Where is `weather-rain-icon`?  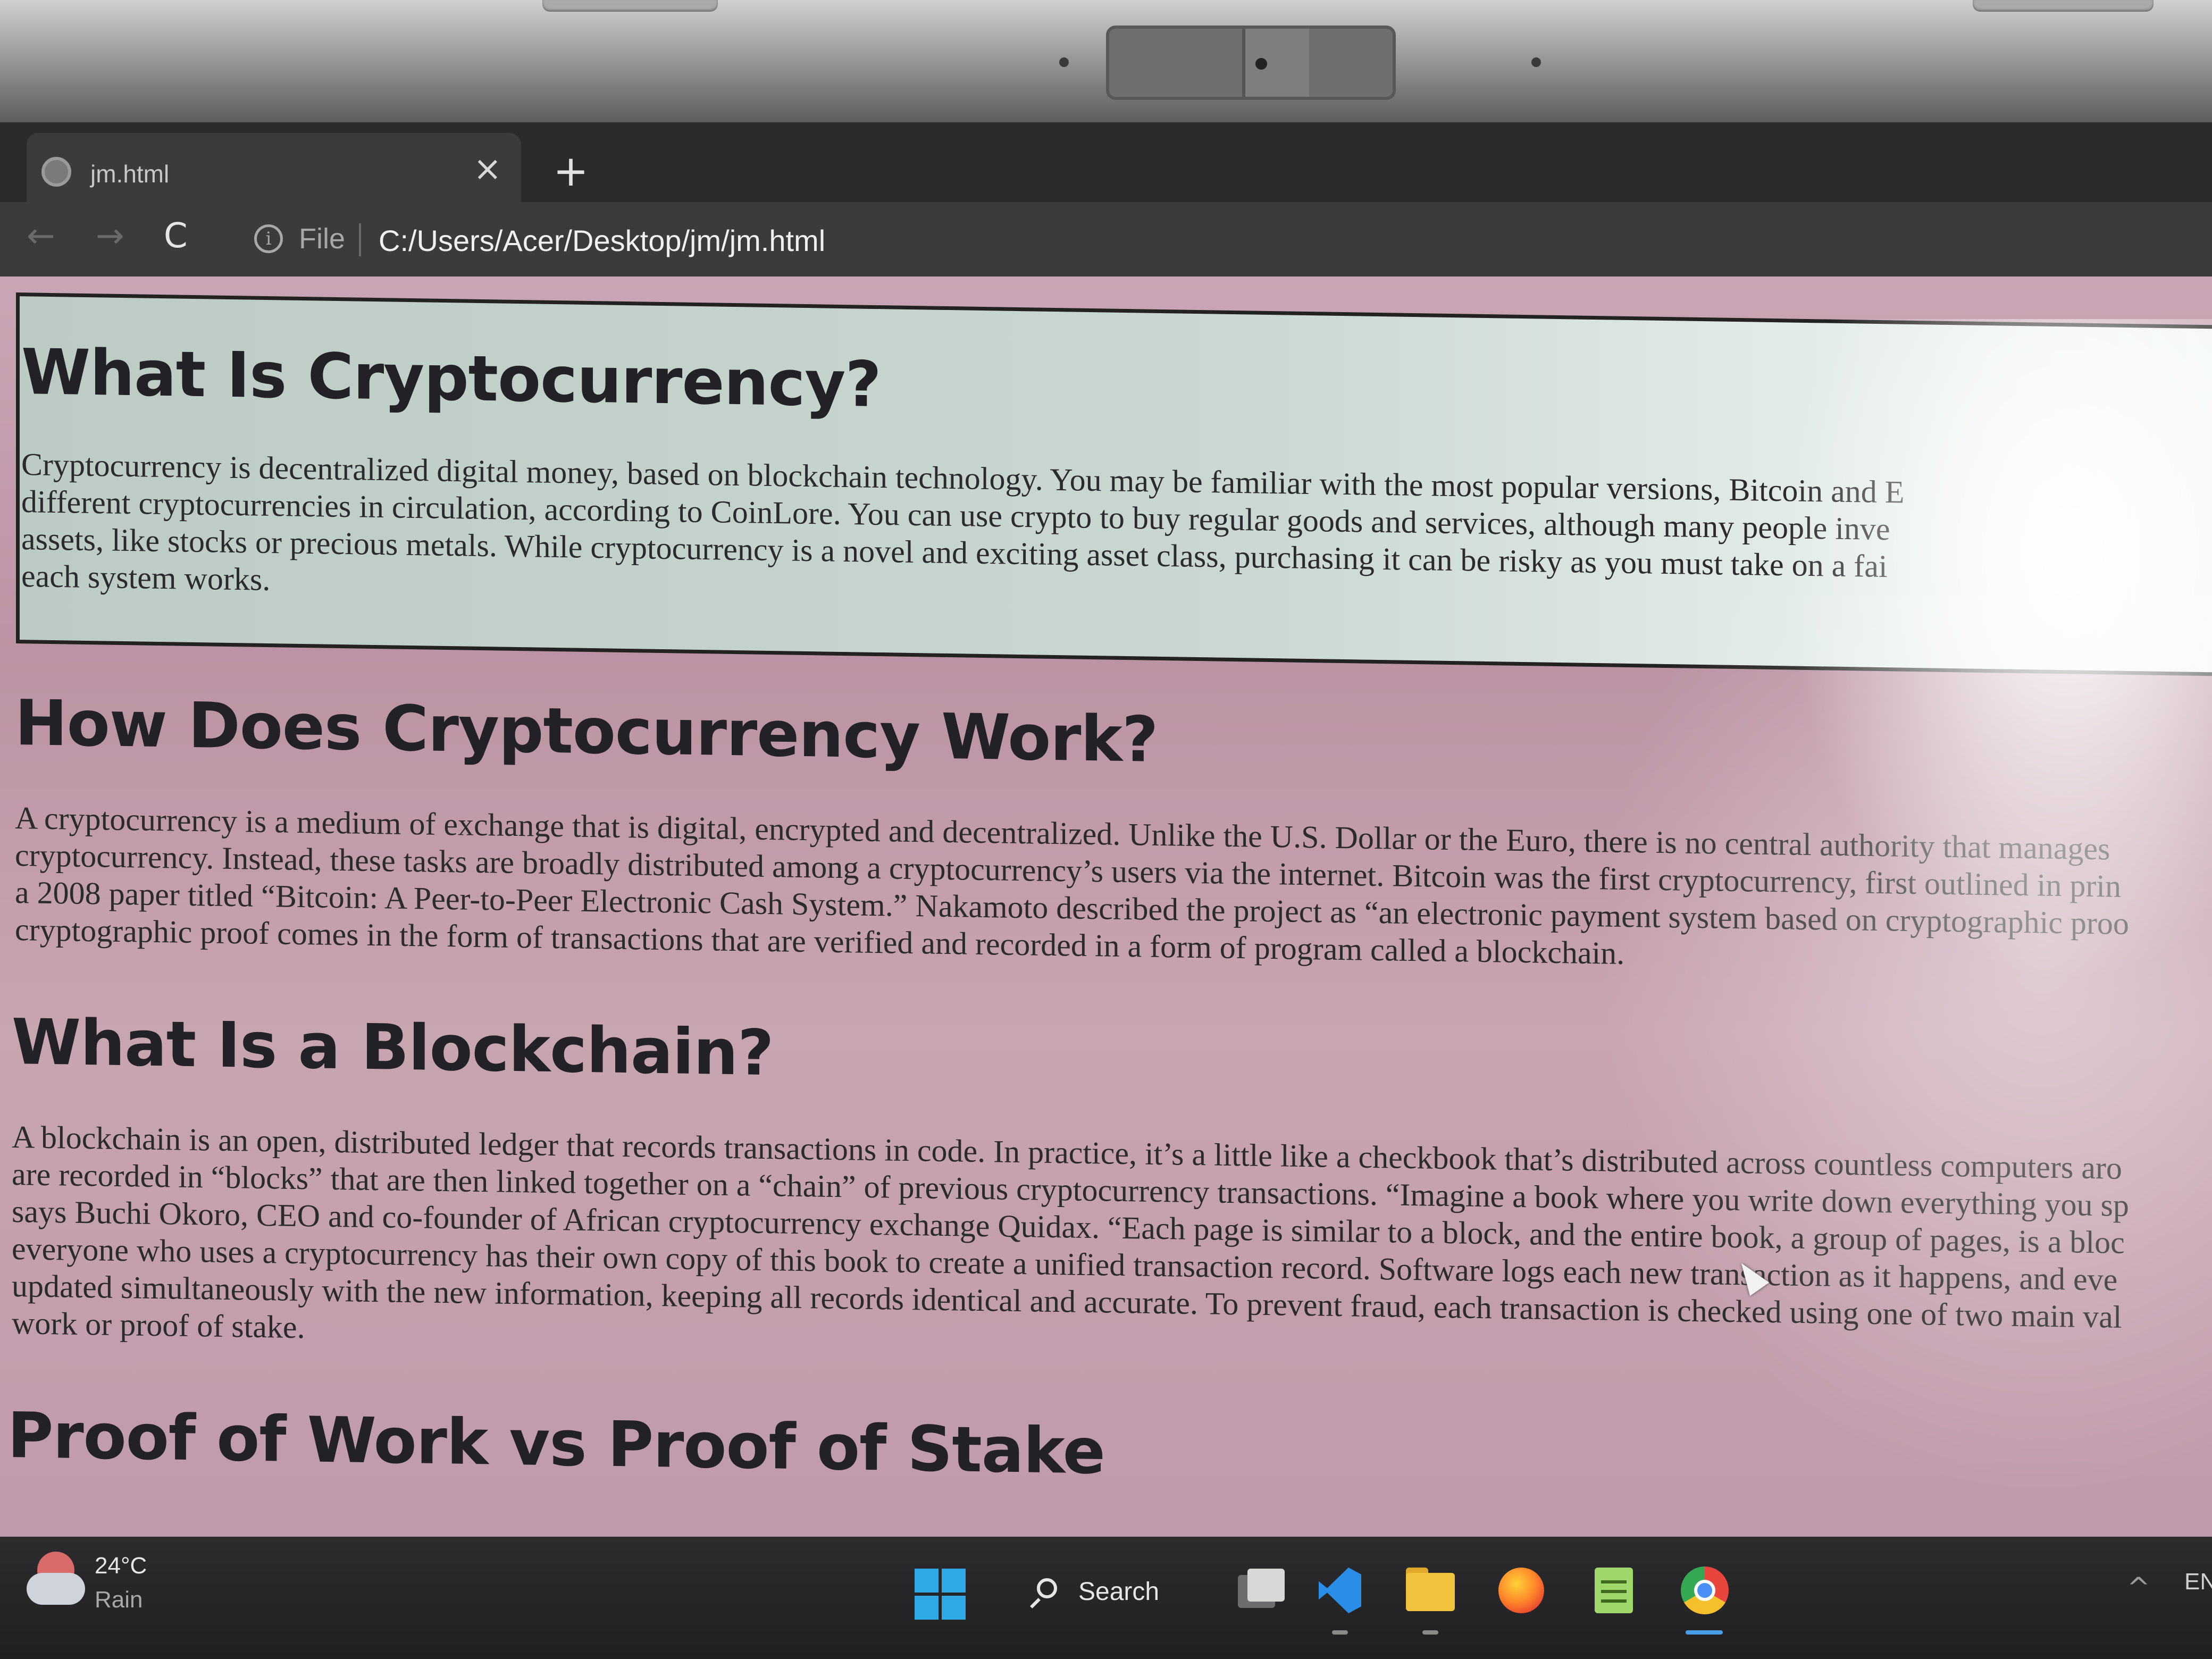 weather-rain-icon is located at coordinates (56, 1581).